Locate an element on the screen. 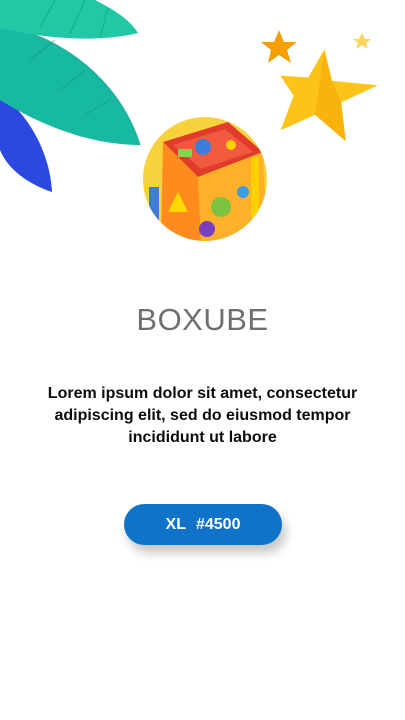  product-image is located at coordinates (205, 179).